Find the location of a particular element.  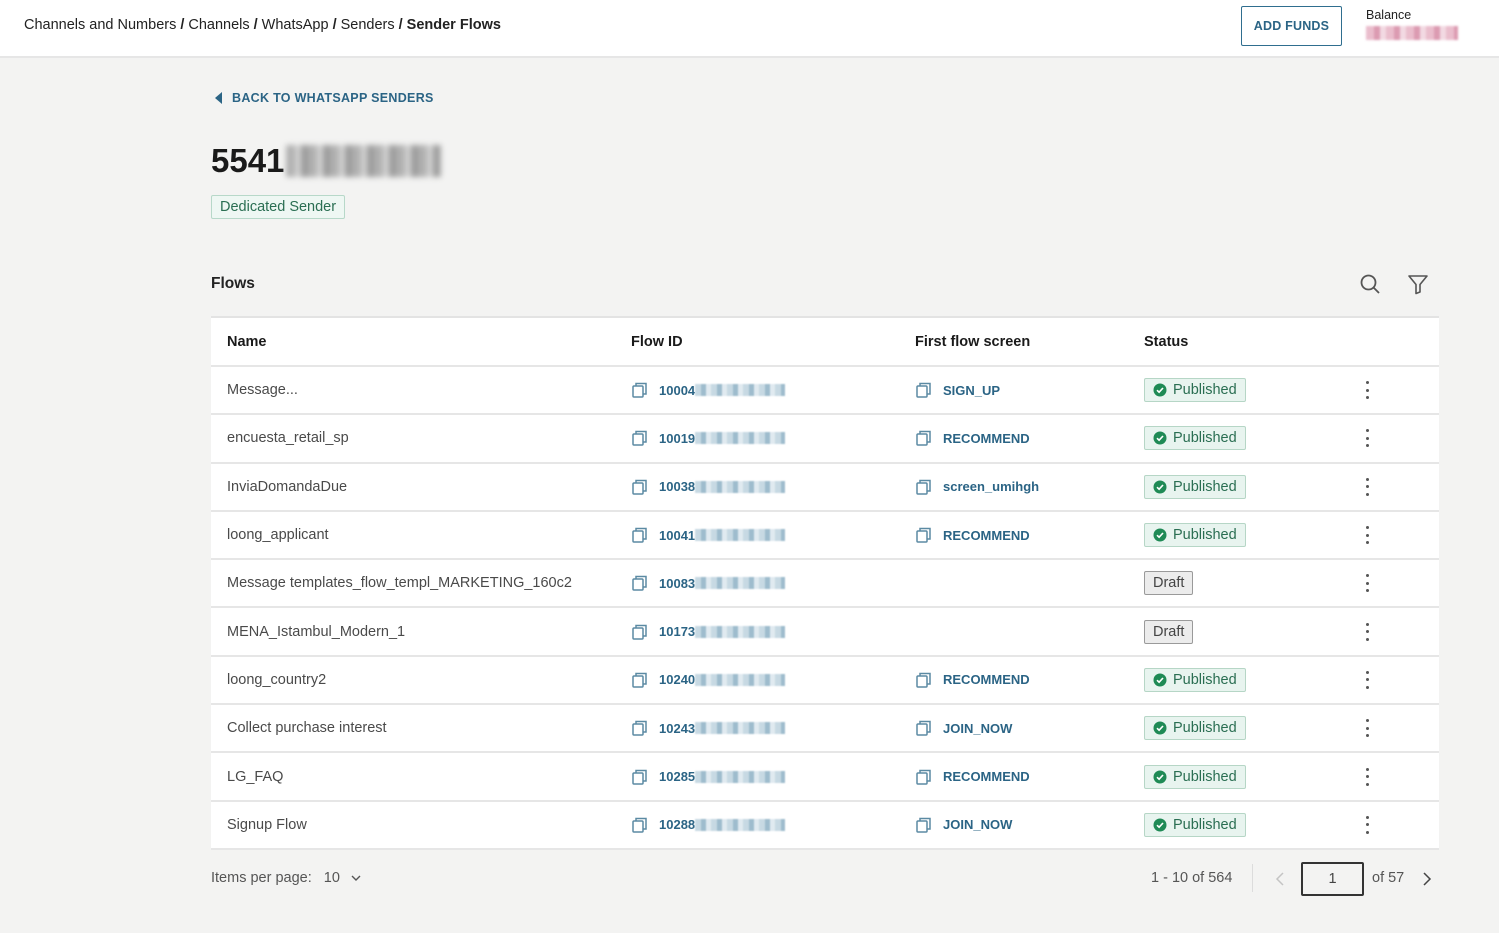

flow-id-value: 10240 is located at coordinates (677, 680).